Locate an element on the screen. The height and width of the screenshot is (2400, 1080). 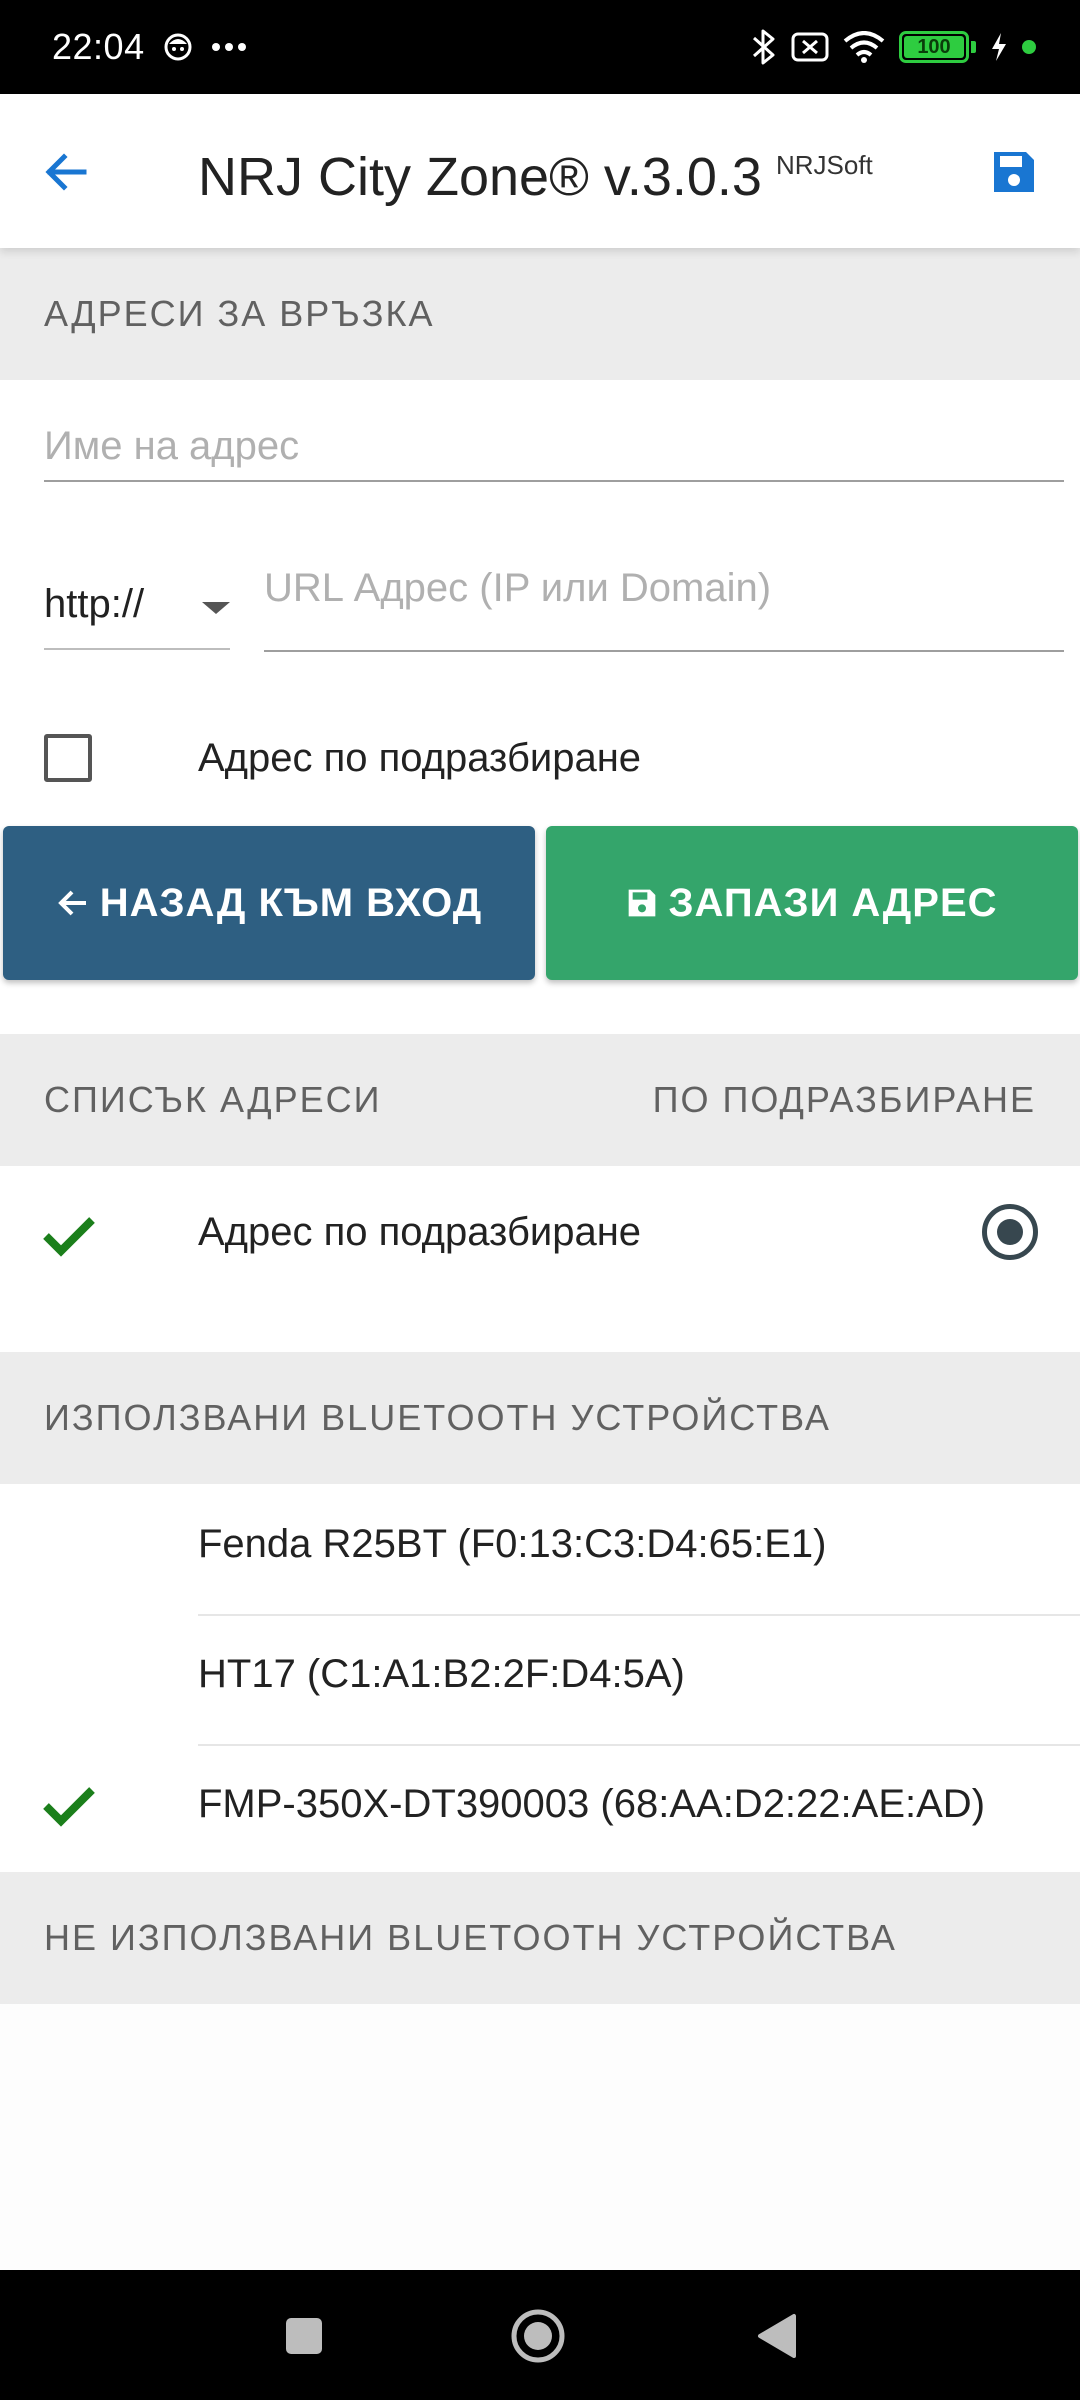
bluetooth-device-label: Fenda R25BT (F0:13:C3:D4:65:E1) is located at coordinates (512, 1544).